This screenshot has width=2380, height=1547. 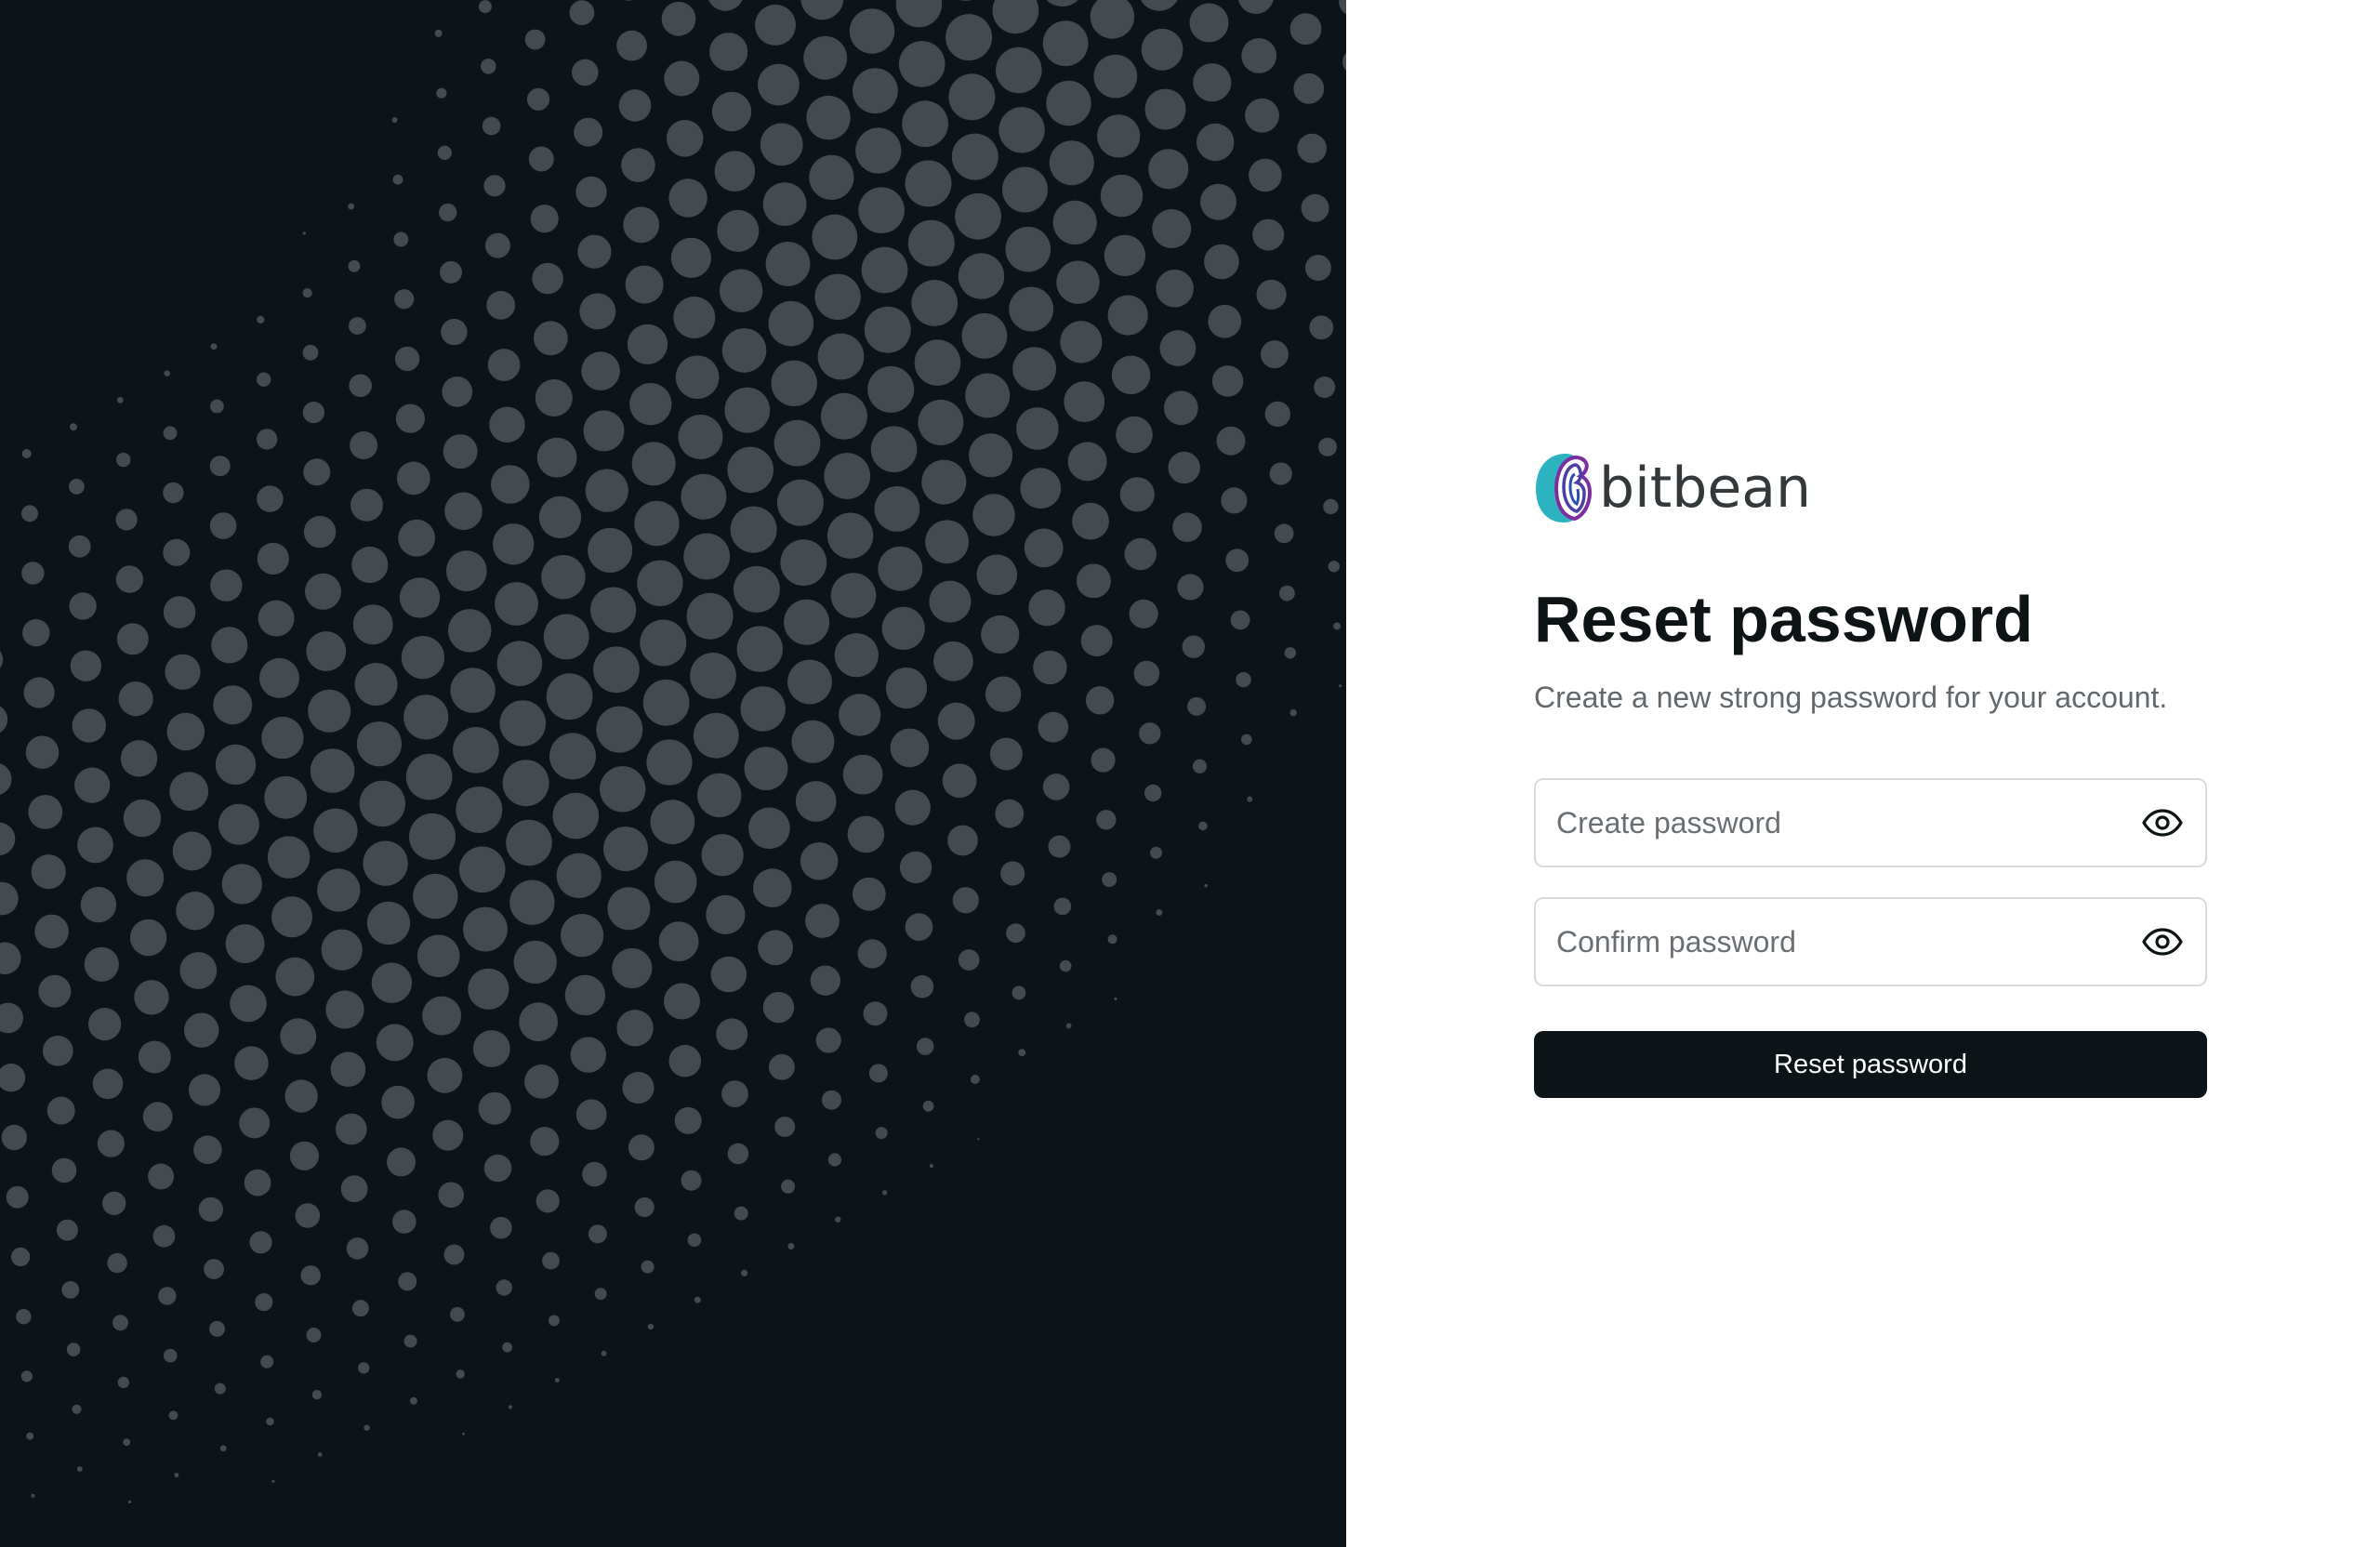 I want to click on create-password-input, so click(x=1806, y=823).